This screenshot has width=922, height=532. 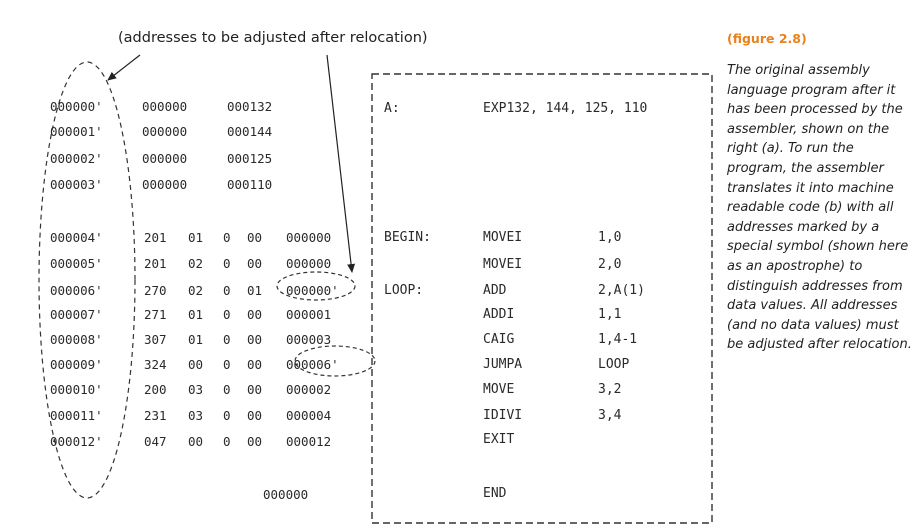 I want to click on data-label: A:, so click(x=392, y=108).